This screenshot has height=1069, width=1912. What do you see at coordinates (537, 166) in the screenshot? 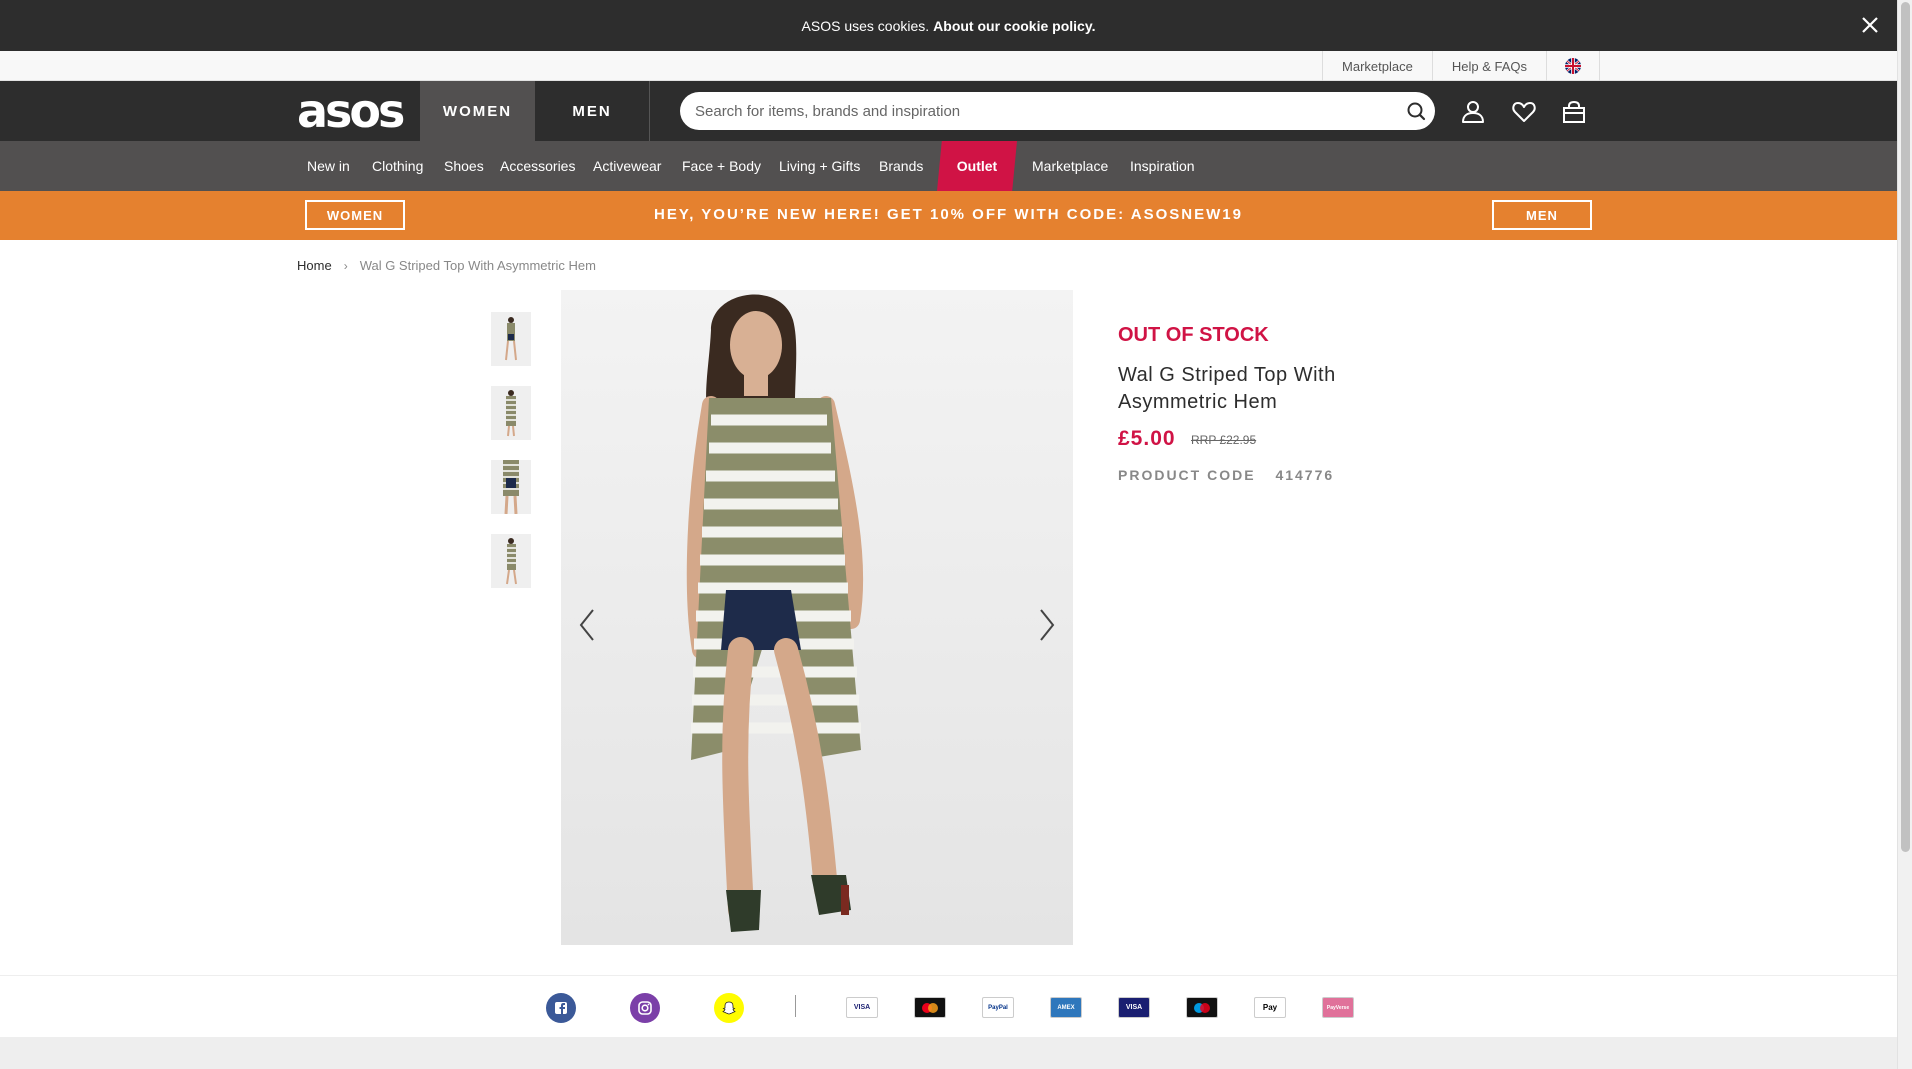
I see `nav-accessories: Accessories` at bounding box center [537, 166].